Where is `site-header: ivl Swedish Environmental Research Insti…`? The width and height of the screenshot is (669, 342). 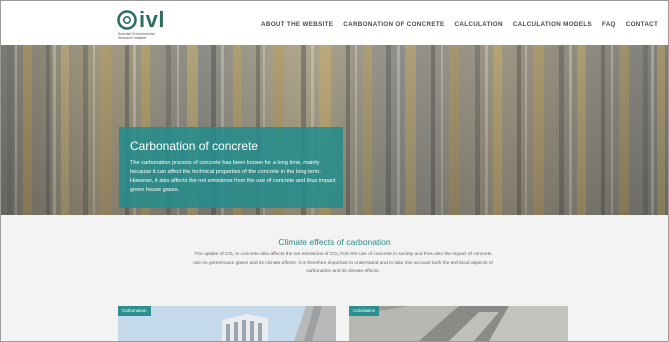 site-header: ivl Swedish Environmental Research Insti… is located at coordinates (334, 23).